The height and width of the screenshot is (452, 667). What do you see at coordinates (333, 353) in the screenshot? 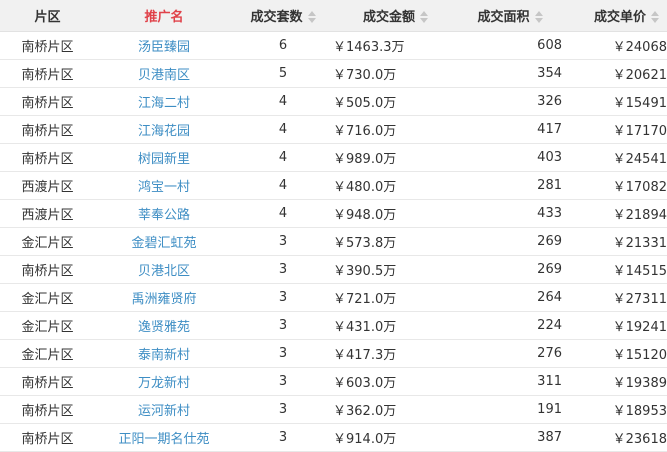
I see `table-row: 金汇片区 泰南新村 3 ￥417.3万 276 ￥15120` at bounding box center [333, 353].